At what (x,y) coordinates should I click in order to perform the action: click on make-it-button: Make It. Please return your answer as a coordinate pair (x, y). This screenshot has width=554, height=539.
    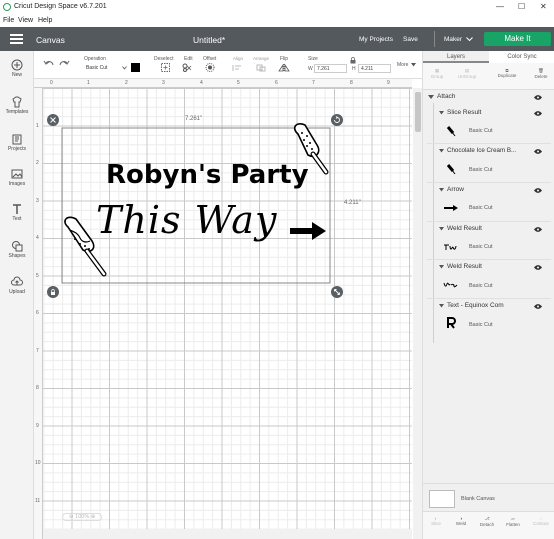
    Looking at the image, I should click on (517, 39).